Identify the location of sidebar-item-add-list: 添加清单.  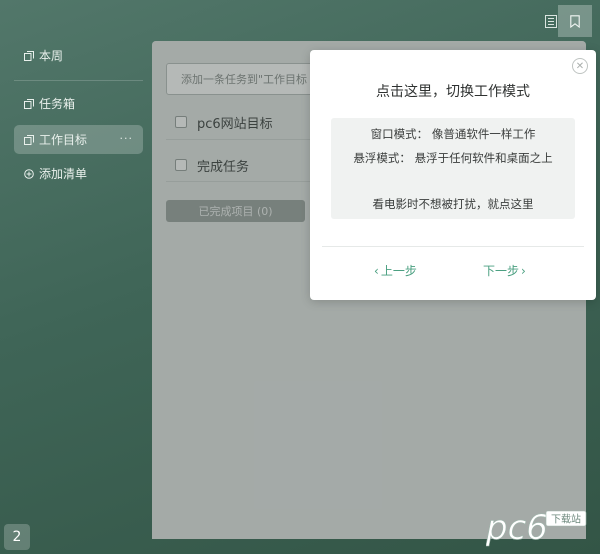
(78, 173).